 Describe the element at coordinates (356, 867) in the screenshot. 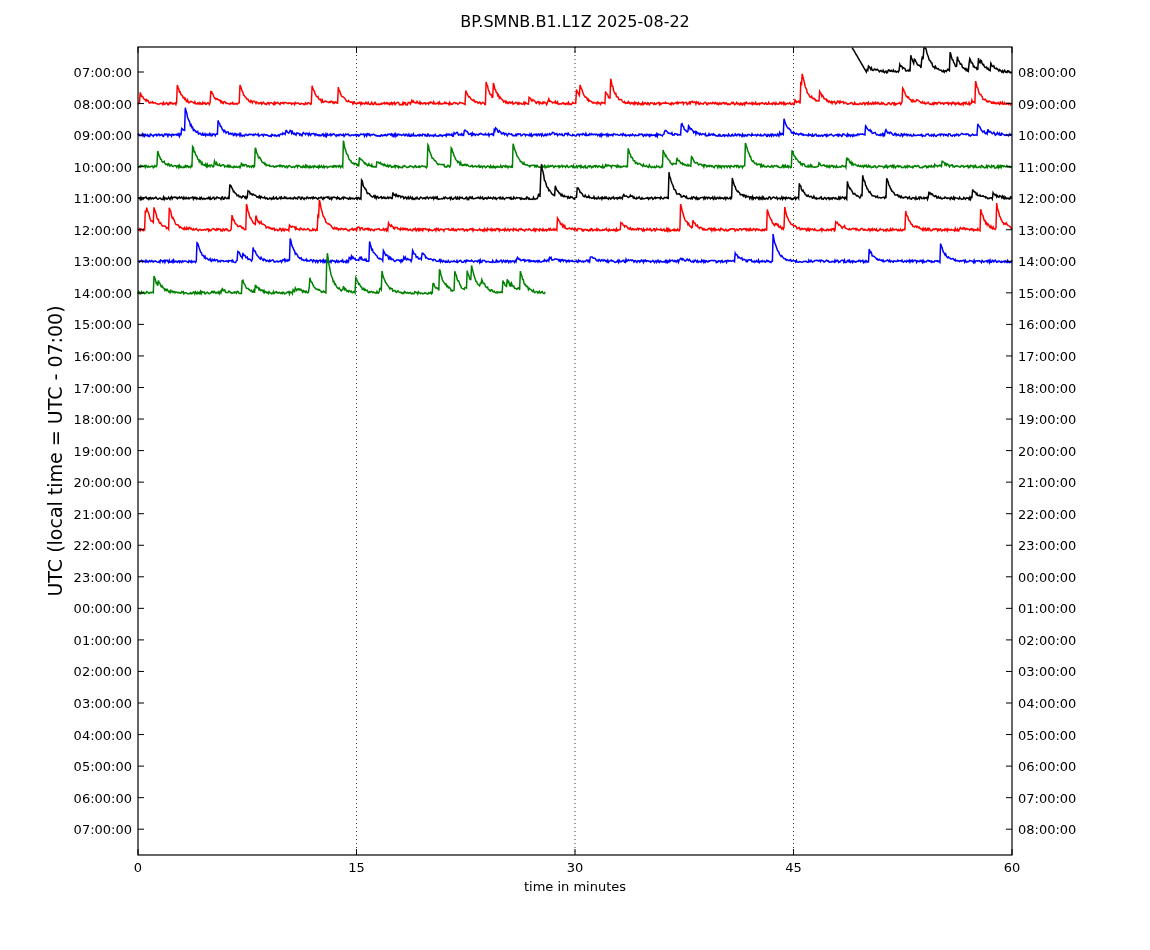

I see `x-tick-label: 15` at that location.